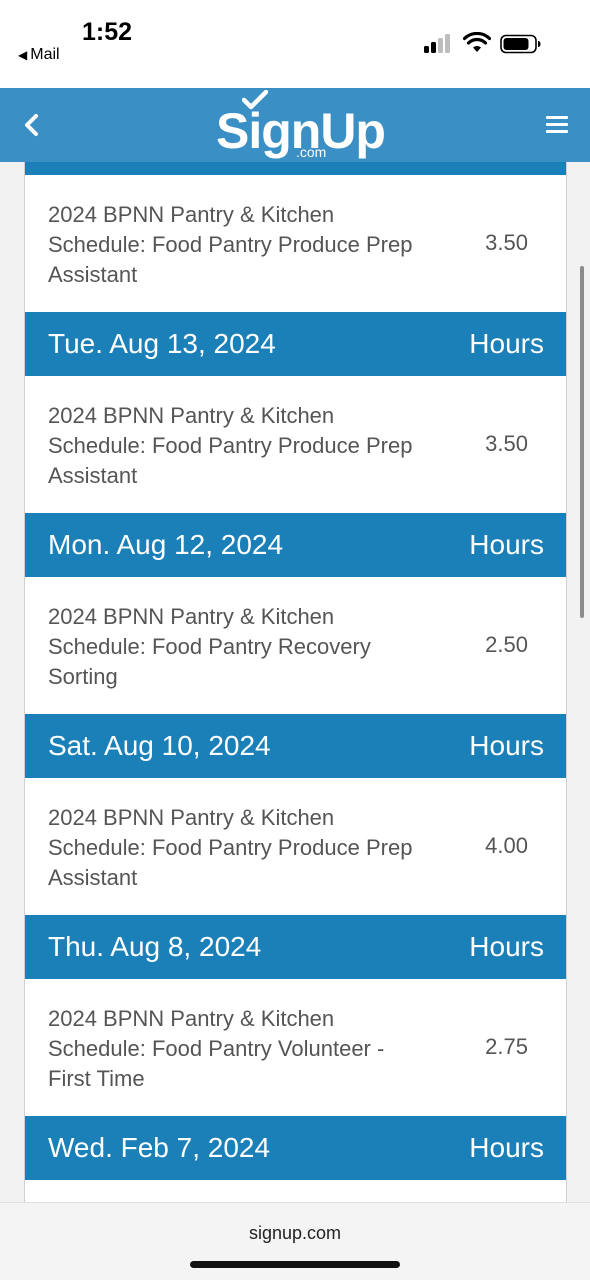 Image resolution: width=590 pixels, height=1280 pixels. I want to click on task-row-partial, so click(295, 1191).